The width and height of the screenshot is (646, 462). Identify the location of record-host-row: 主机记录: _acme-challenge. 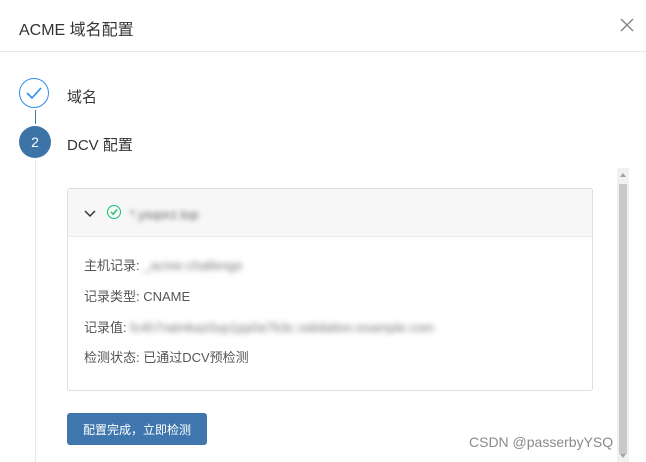
(163, 264).